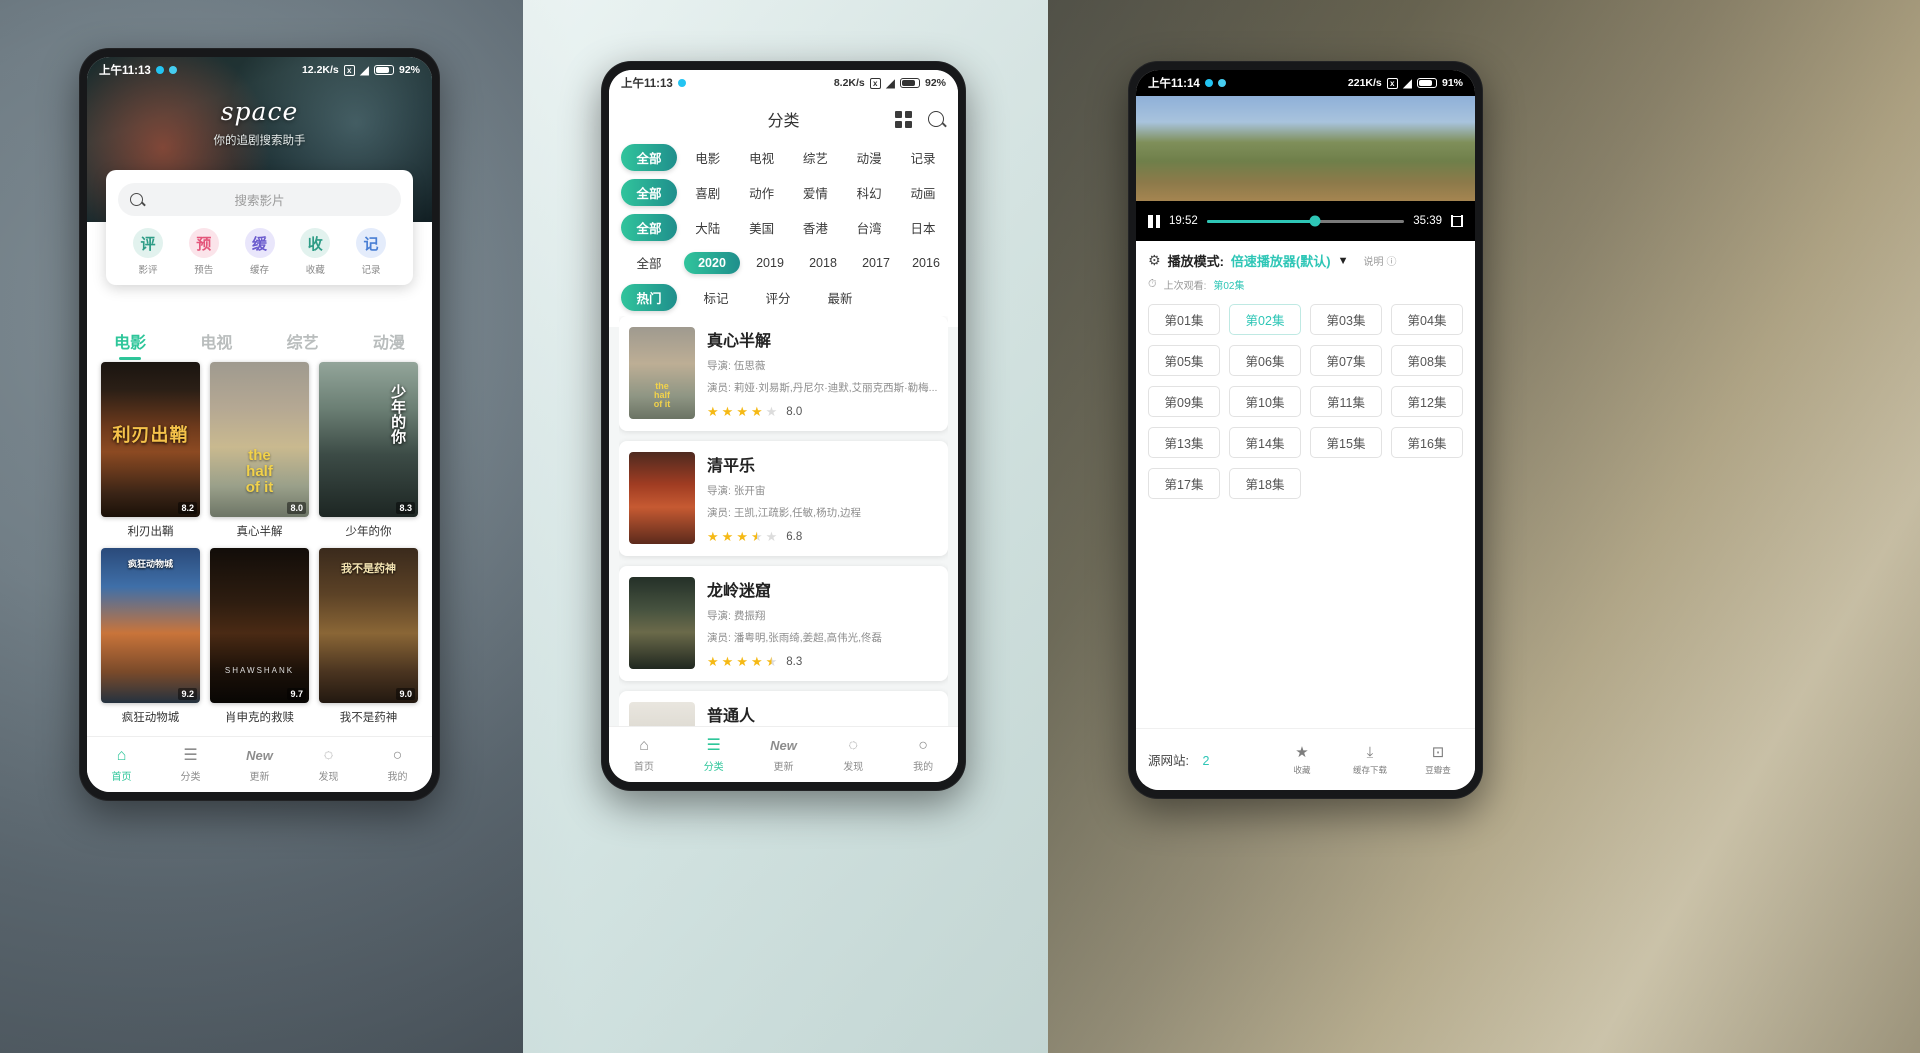 This screenshot has height=1053, width=1920. I want to click on home-icon: ⌂, so click(644, 745).